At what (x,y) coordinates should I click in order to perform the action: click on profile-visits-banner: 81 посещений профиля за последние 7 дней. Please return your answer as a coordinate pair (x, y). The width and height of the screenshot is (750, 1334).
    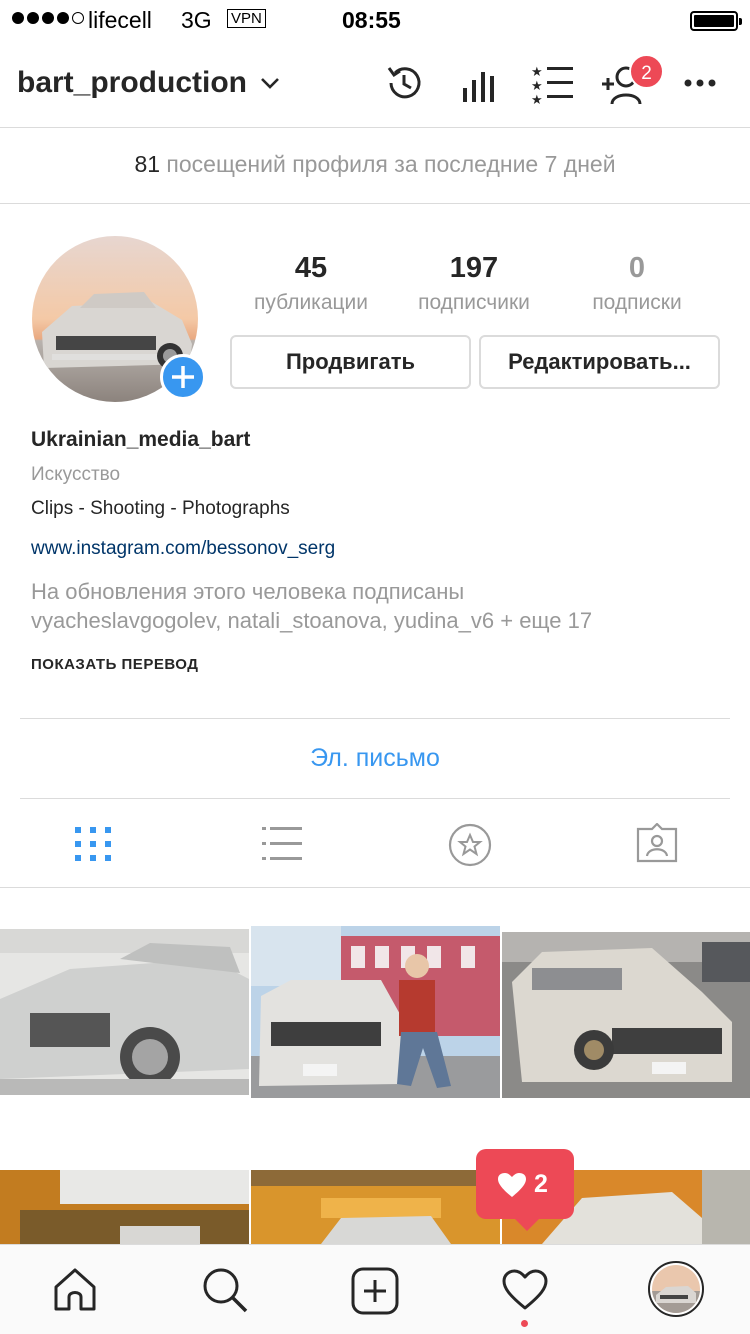
    Looking at the image, I should click on (375, 166).